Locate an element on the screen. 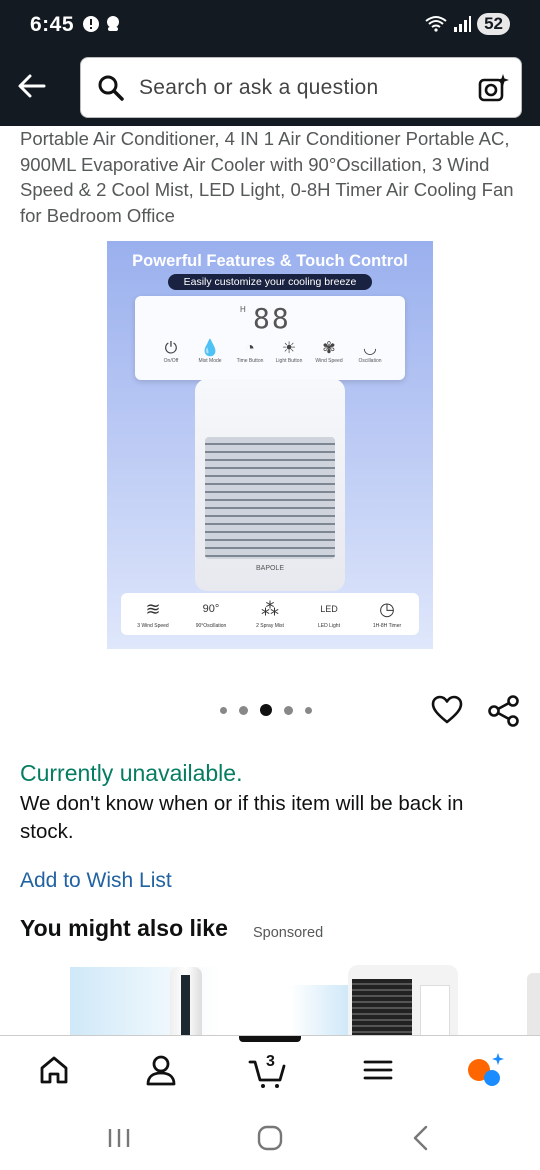  add-to-wishlist-link: Add to Wish List is located at coordinates (96, 881).